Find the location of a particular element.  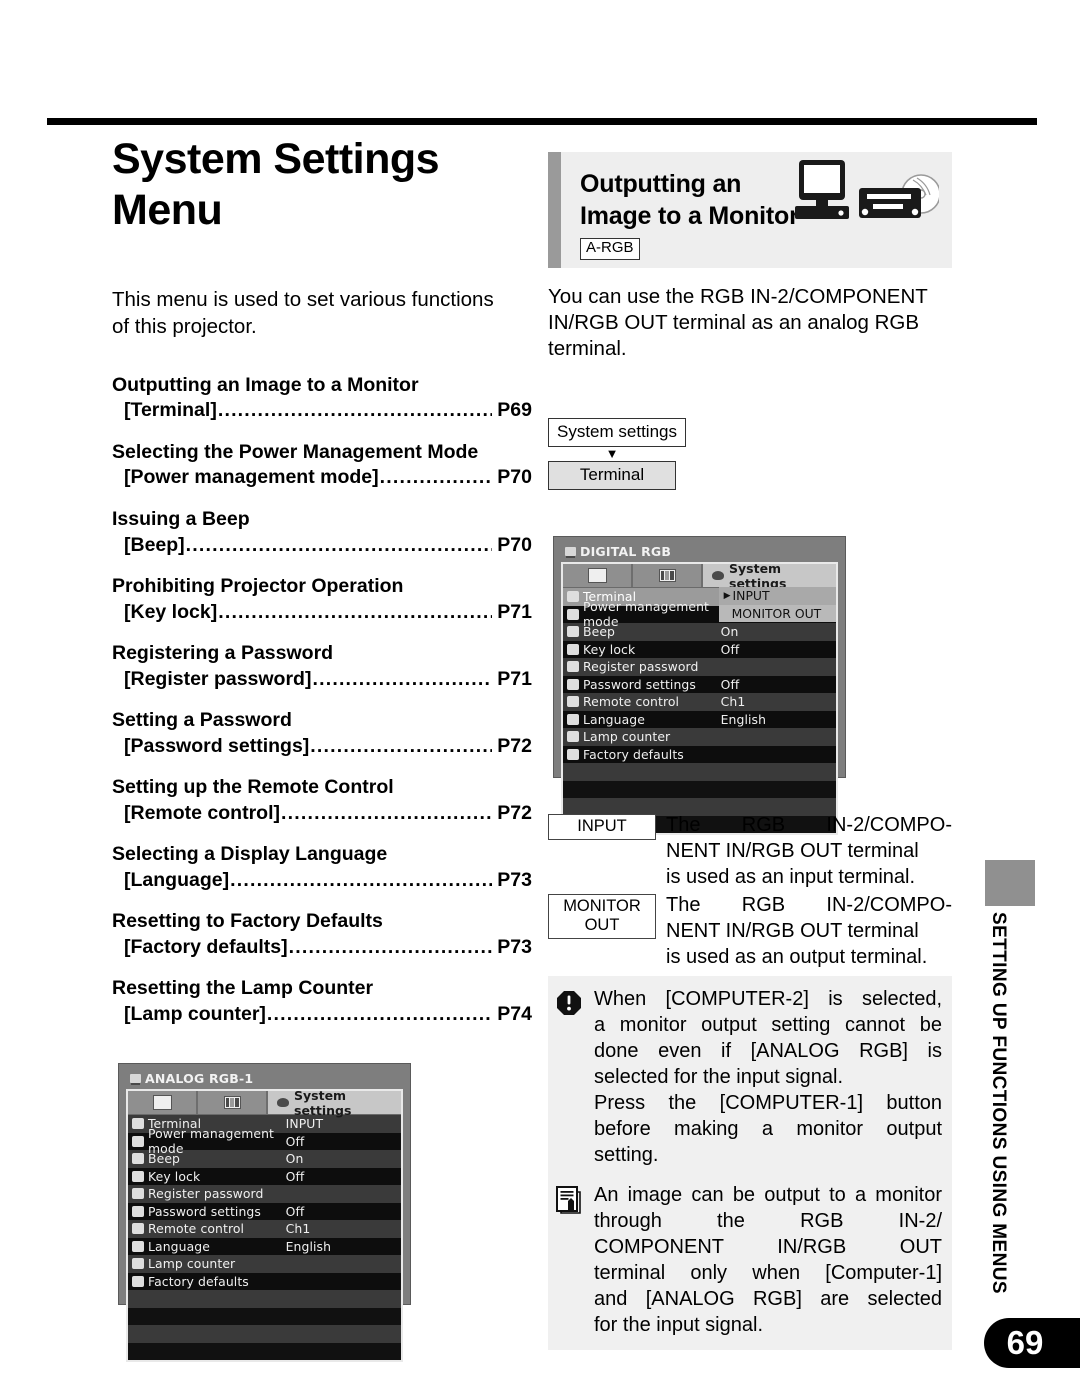

lamp-icon is located at coordinates (573, 737).